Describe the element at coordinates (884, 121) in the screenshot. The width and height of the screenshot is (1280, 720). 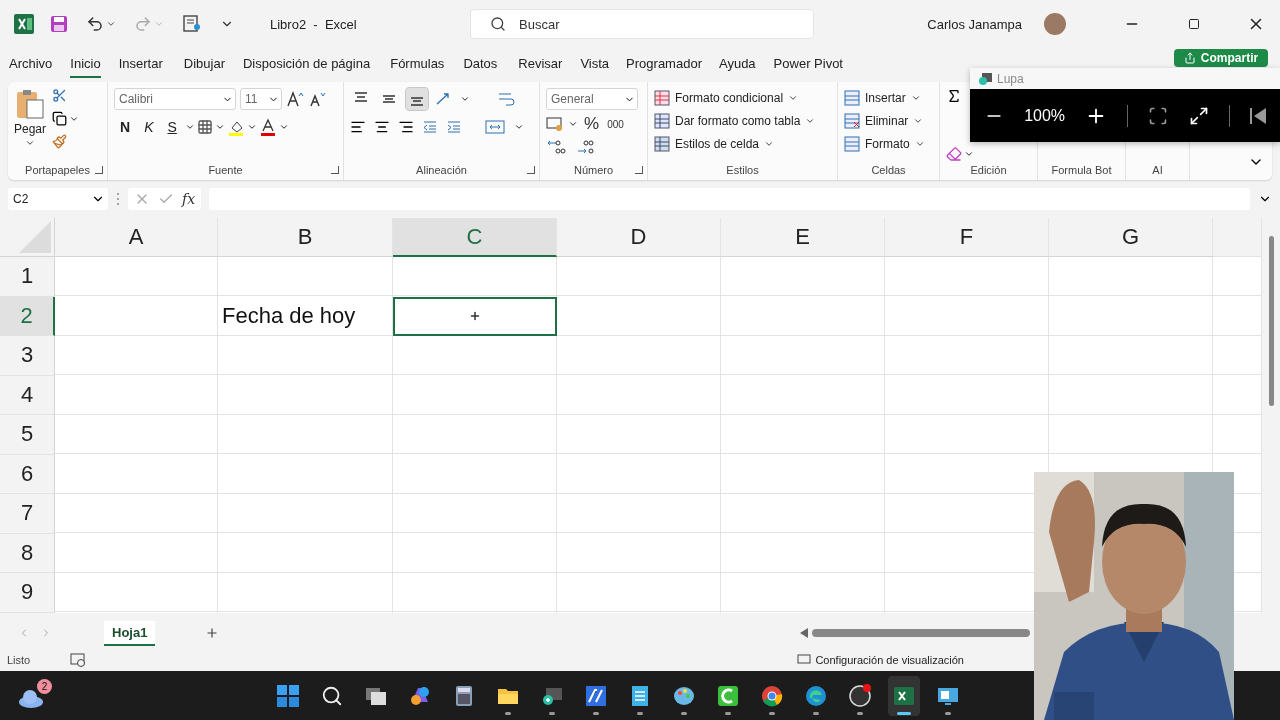
I see `cells-button: Eliminar` at that location.